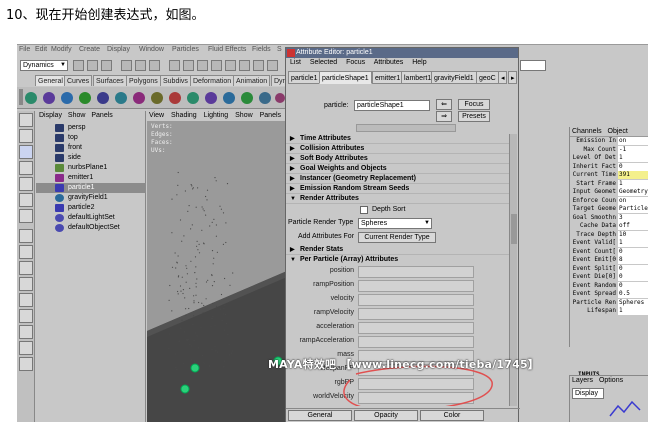  I want to click on layers-menu: Layers, so click(582, 380).